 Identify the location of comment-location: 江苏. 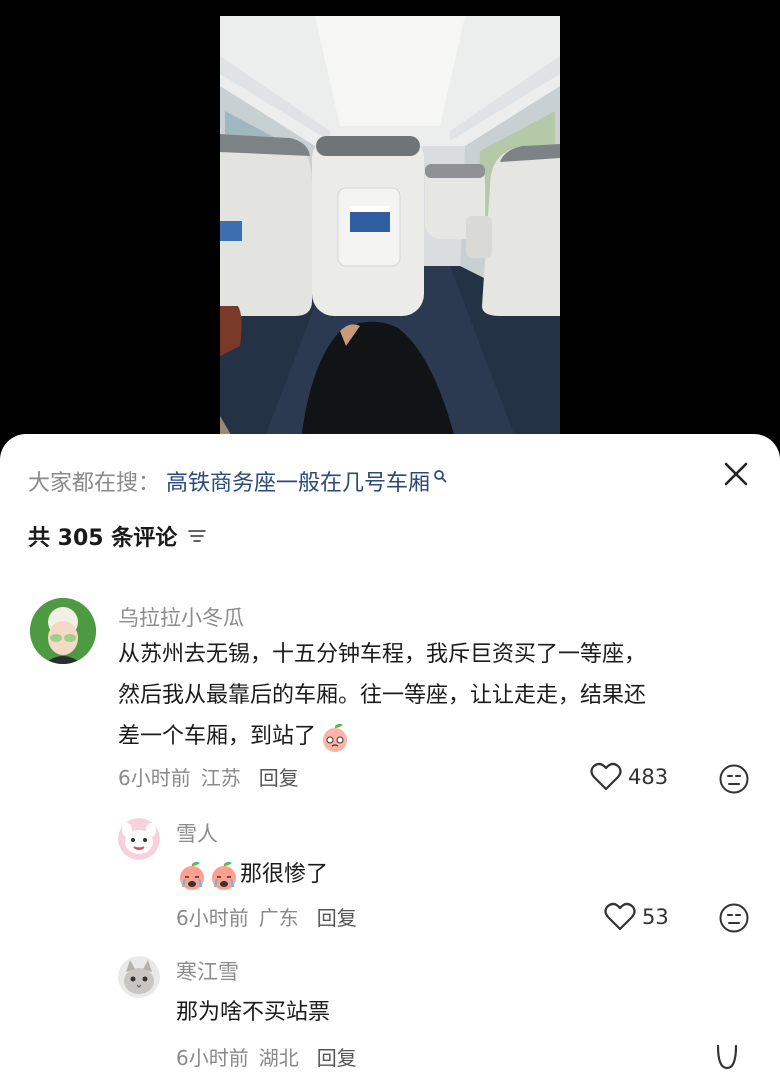
(220, 778).